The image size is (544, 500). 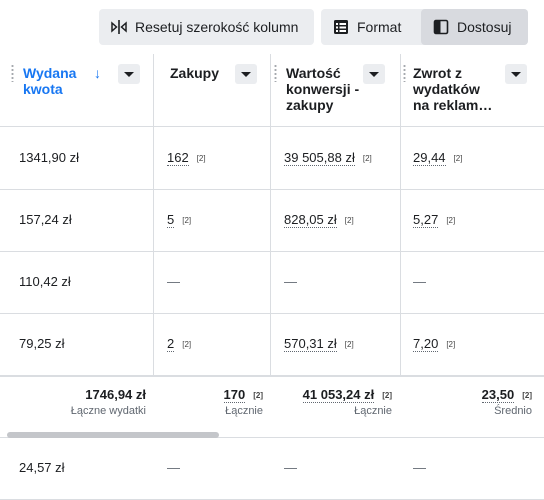 I want to click on cell-spend: 24,57 zł, so click(x=42, y=468).